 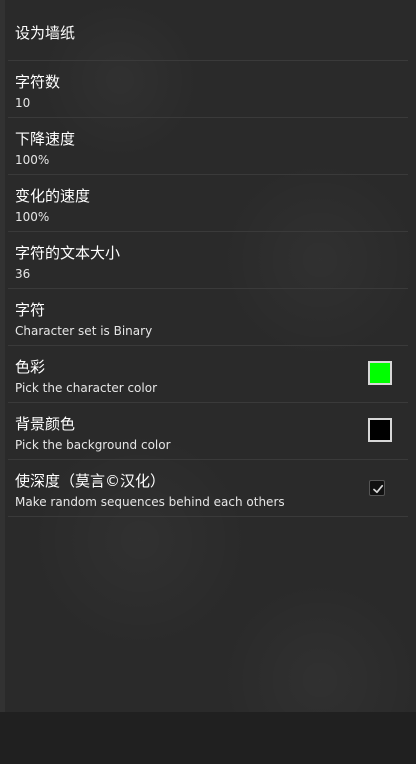 What do you see at coordinates (23, 274) in the screenshot?
I see `setting-summary: 36` at bounding box center [23, 274].